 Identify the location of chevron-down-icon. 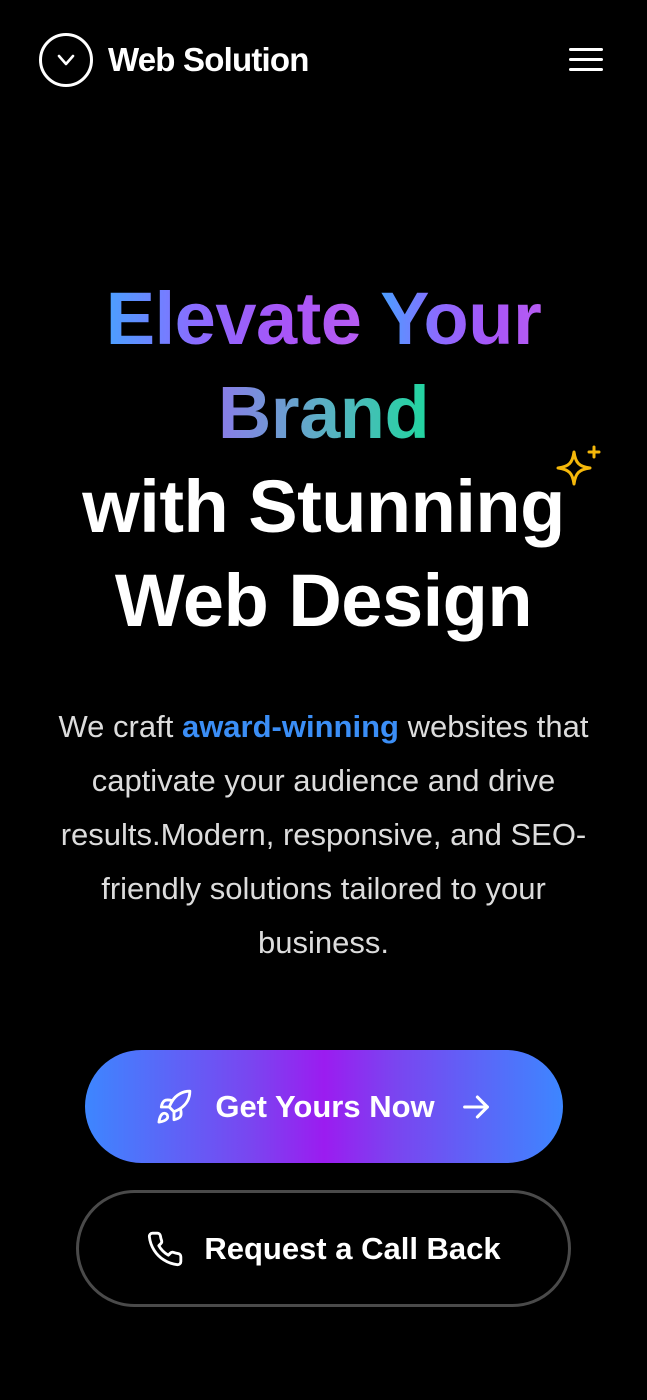
(66, 60).